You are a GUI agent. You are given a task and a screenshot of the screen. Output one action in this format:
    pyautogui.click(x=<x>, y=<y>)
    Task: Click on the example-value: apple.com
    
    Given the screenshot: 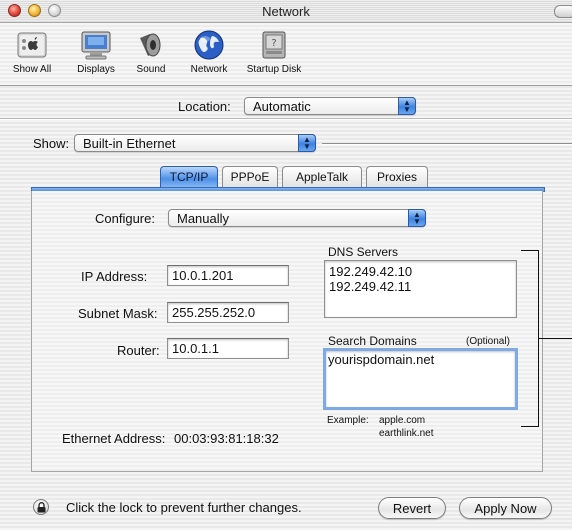 What is the action you would take?
    pyautogui.click(x=402, y=420)
    